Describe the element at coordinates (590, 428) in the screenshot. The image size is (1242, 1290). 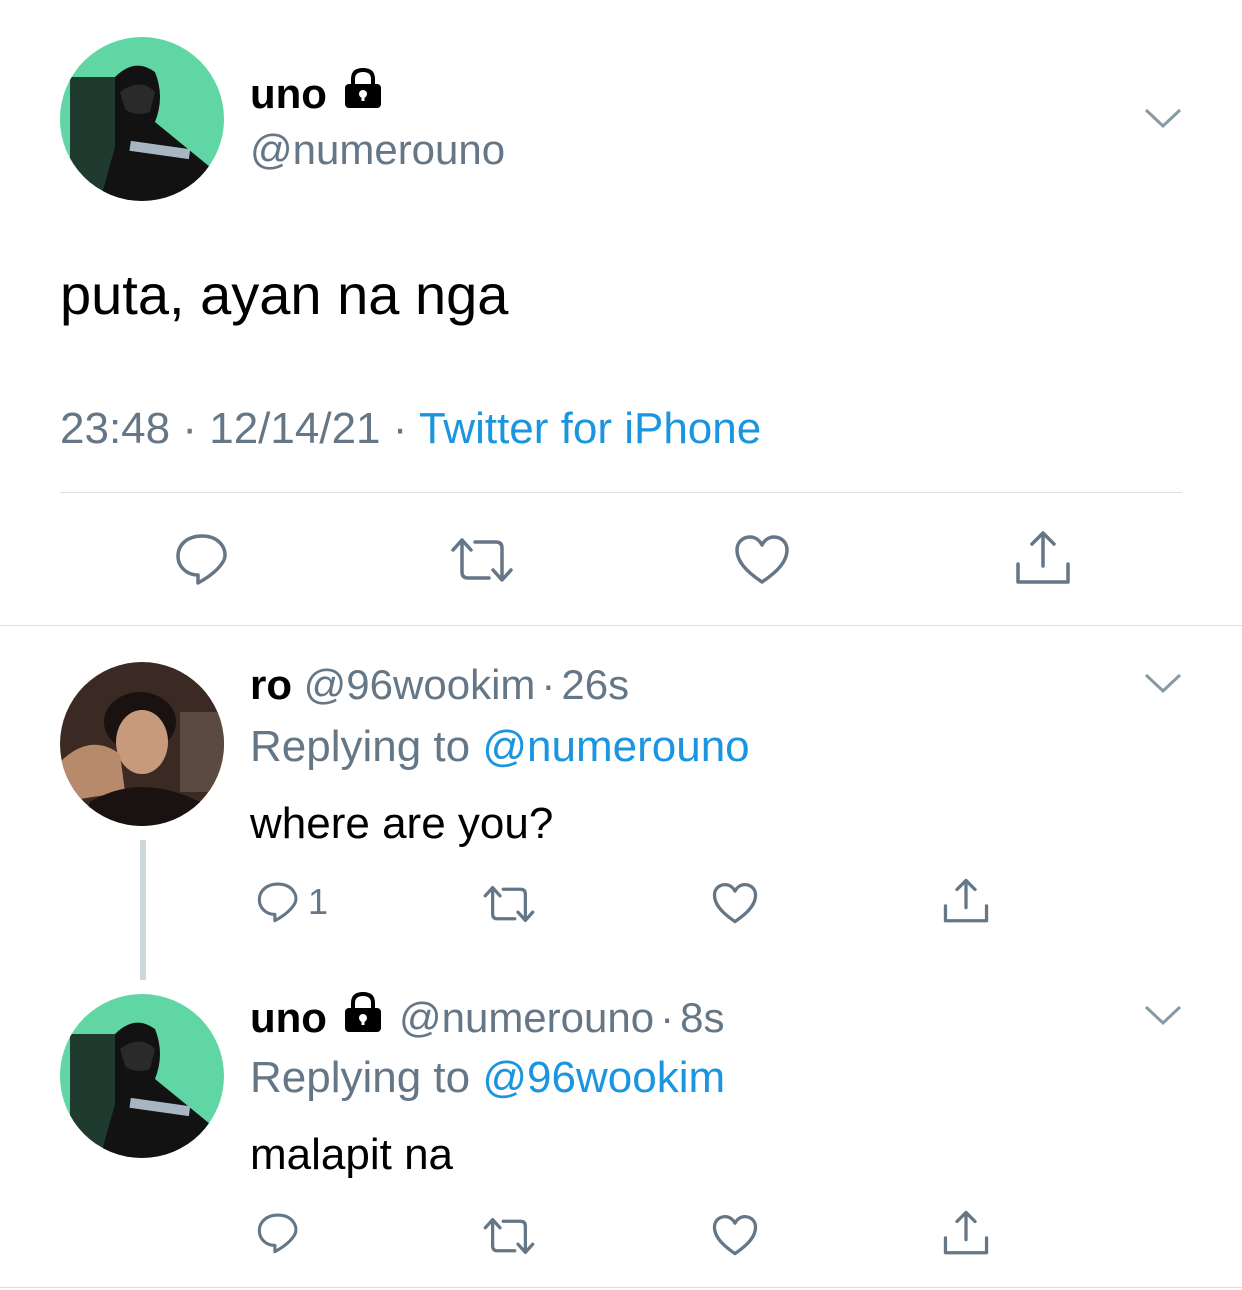
I see `tweet-source-link: Twitter for iPhone` at that location.